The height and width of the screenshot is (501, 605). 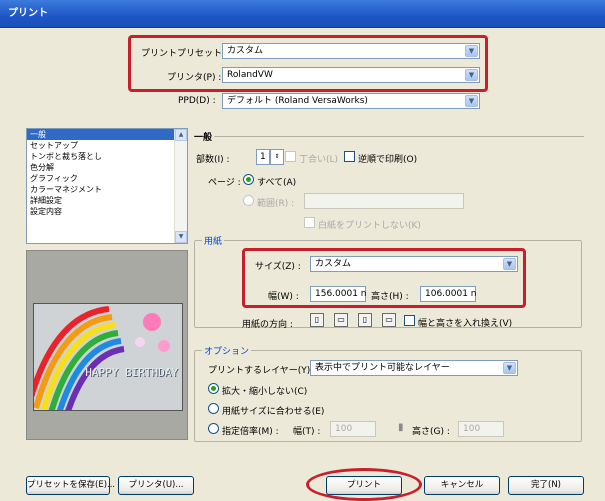 What do you see at coordinates (333, 264) in the screenshot?
I see `paper-size-value: カスタム` at bounding box center [333, 264].